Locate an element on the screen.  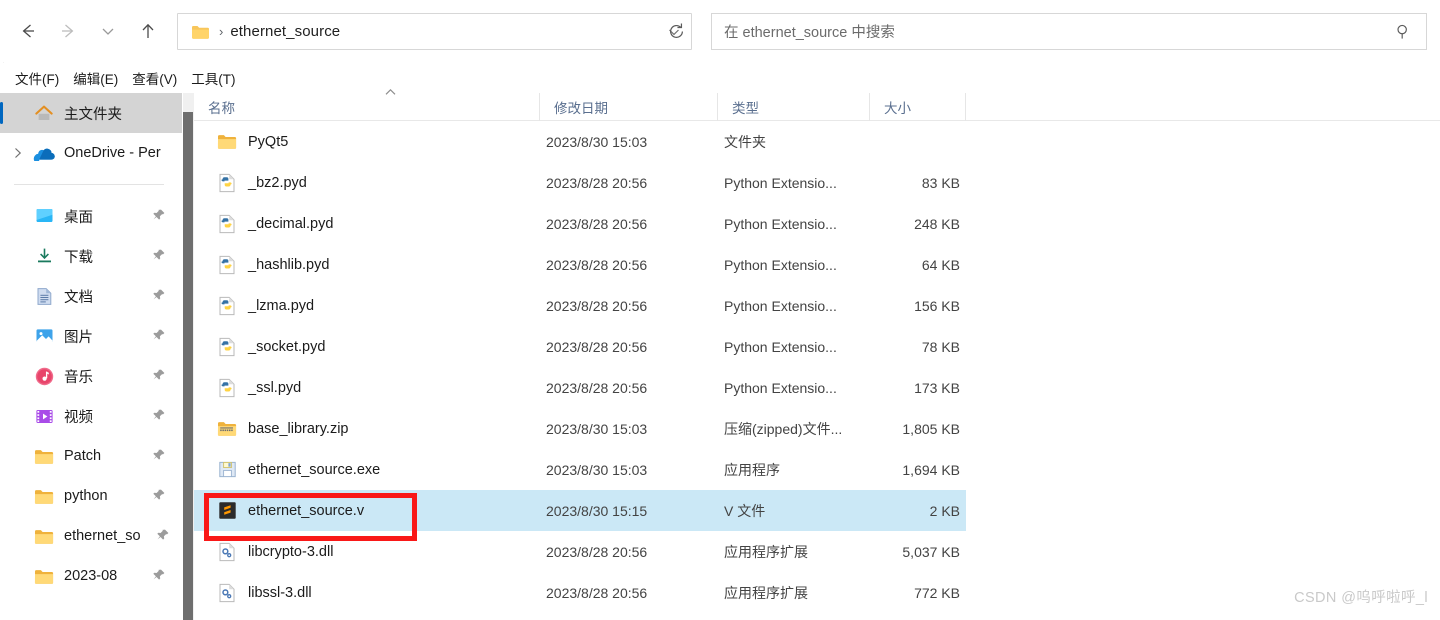
column-header-type: 类型 is located at coordinates (794, 107).